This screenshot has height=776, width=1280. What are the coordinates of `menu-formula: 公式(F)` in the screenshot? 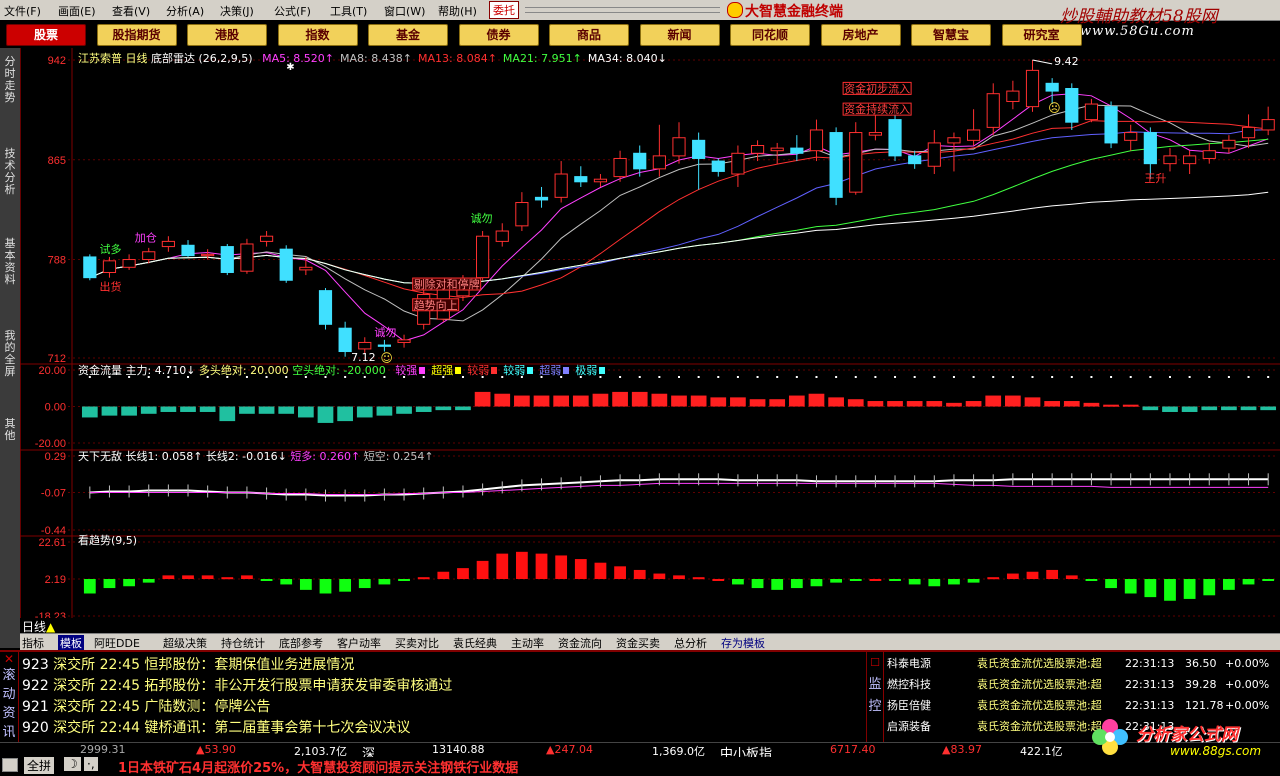 It's located at (292, 11).